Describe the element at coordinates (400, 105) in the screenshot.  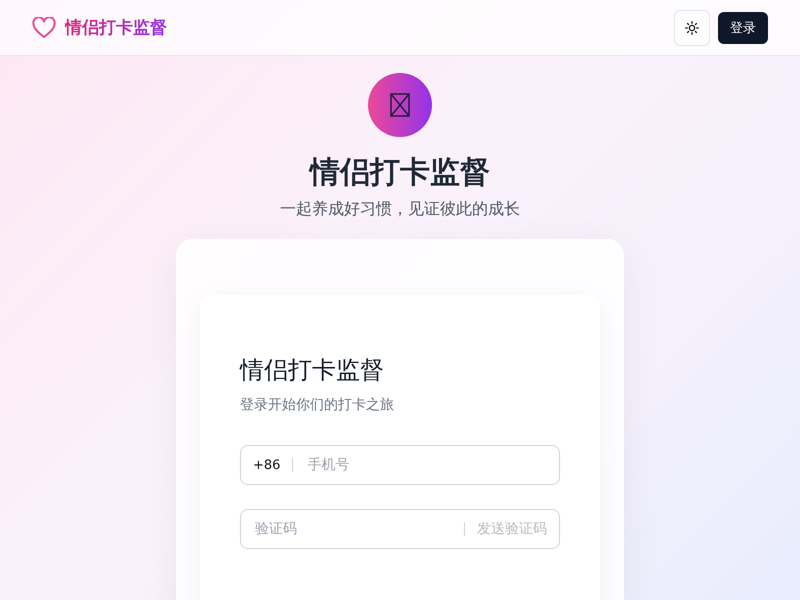
I see `missing-glyph-icon` at that location.